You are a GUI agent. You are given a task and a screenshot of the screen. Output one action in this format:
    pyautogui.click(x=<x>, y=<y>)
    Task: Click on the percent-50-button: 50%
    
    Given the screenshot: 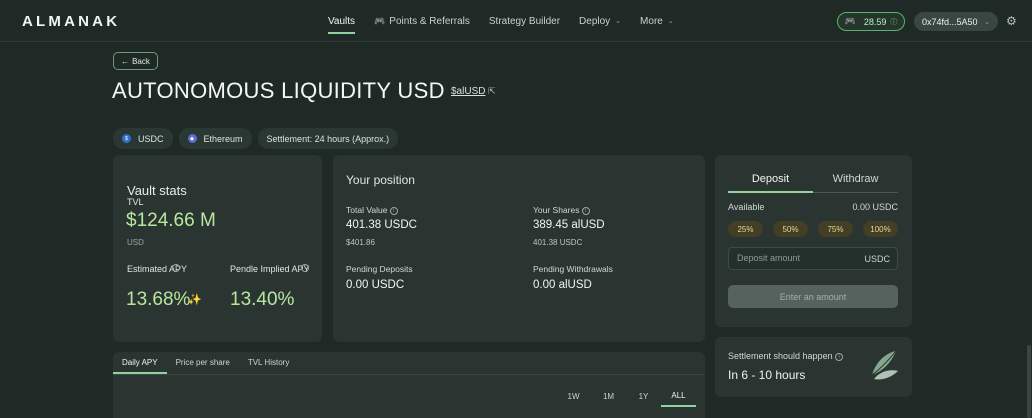 What is the action you would take?
    pyautogui.click(x=790, y=229)
    